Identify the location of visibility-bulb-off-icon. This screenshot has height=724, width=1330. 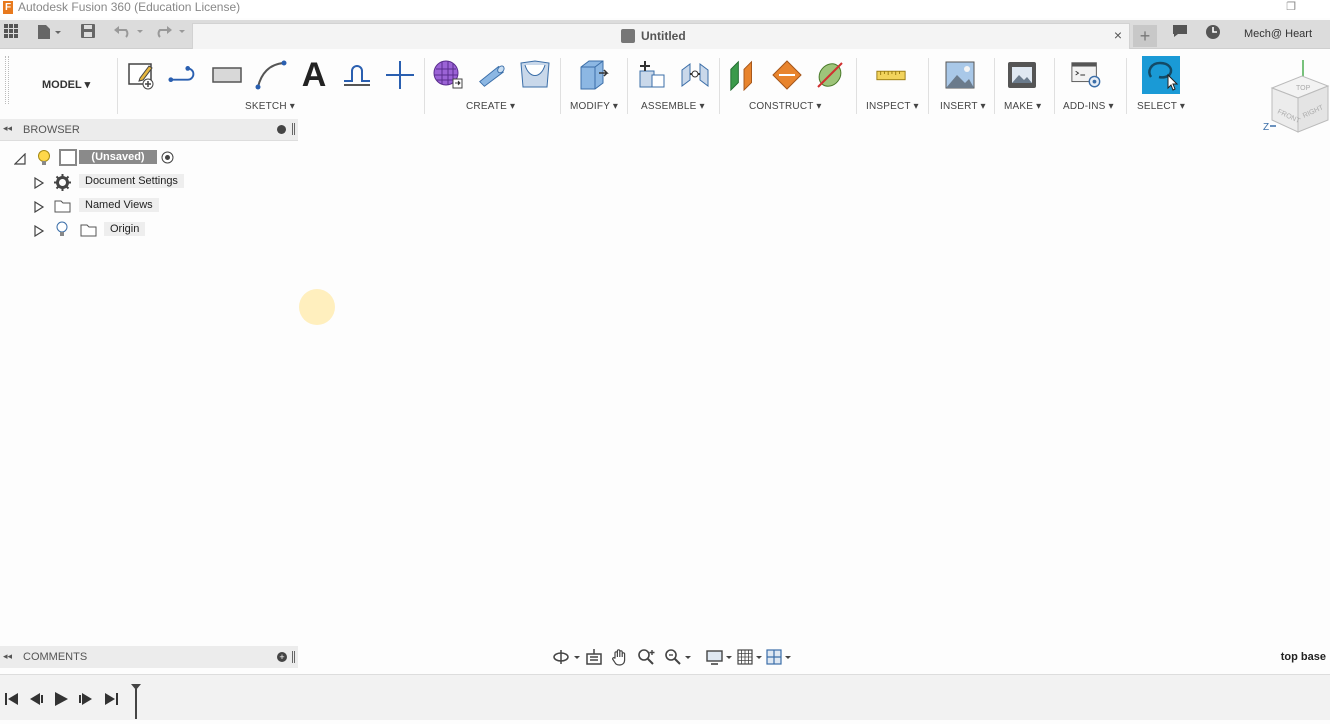
(62, 232).